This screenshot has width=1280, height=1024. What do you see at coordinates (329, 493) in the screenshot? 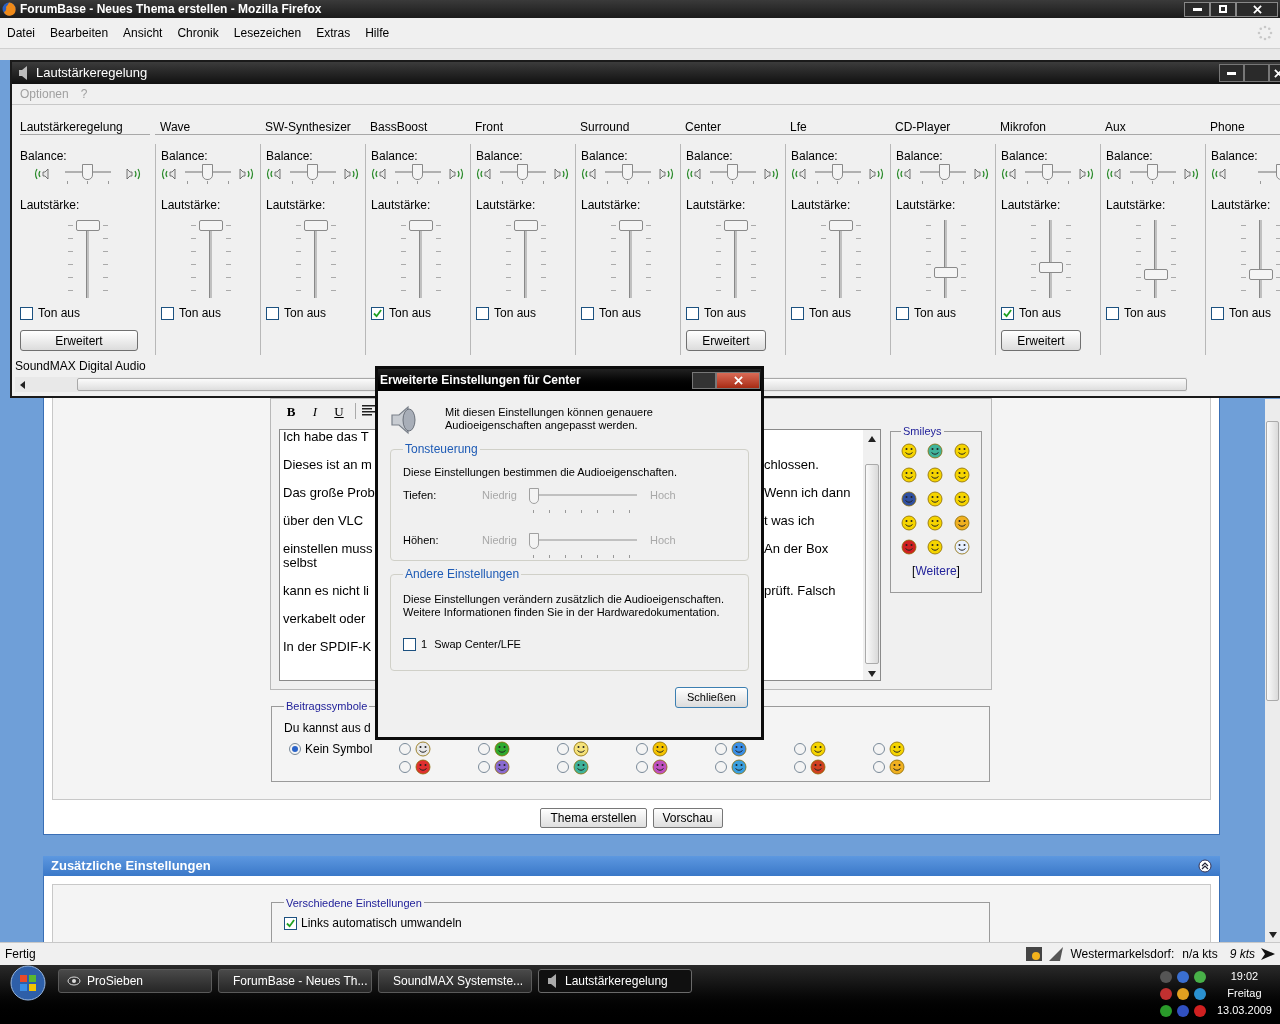
I see `text-line: Das große Prob` at bounding box center [329, 493].